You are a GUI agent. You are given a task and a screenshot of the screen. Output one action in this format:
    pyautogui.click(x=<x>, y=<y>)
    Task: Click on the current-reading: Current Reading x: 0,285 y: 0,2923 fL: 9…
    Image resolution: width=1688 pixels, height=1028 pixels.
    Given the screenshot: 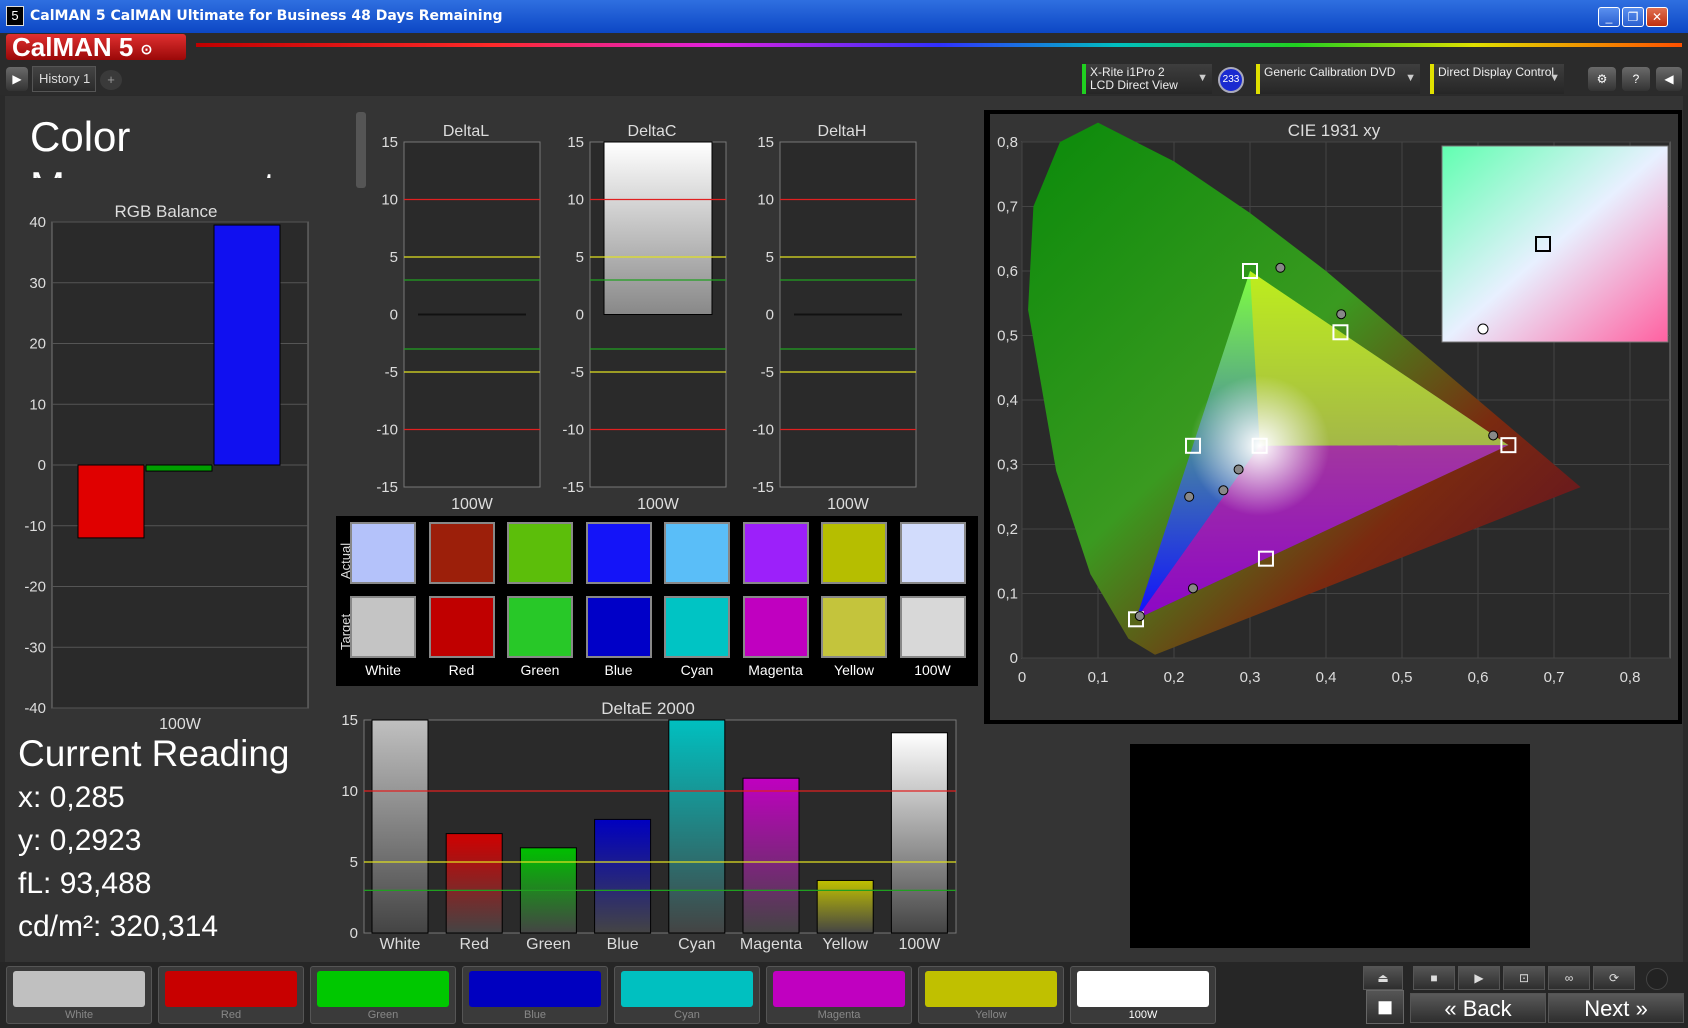 What is the action you would take?
    pyautogui.click(x=178, y=840)
    